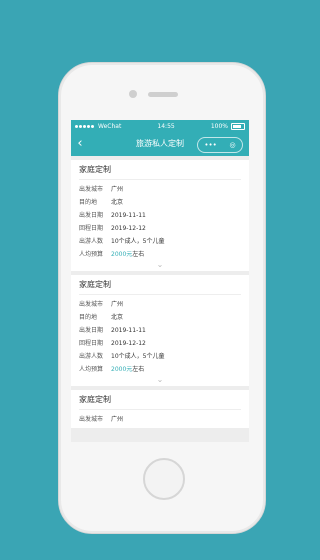 This screenshot has height=560, width=320. Describe the element at coordinates (219, 126) in the screenshot. I see `battery-label: 100%` at that location.